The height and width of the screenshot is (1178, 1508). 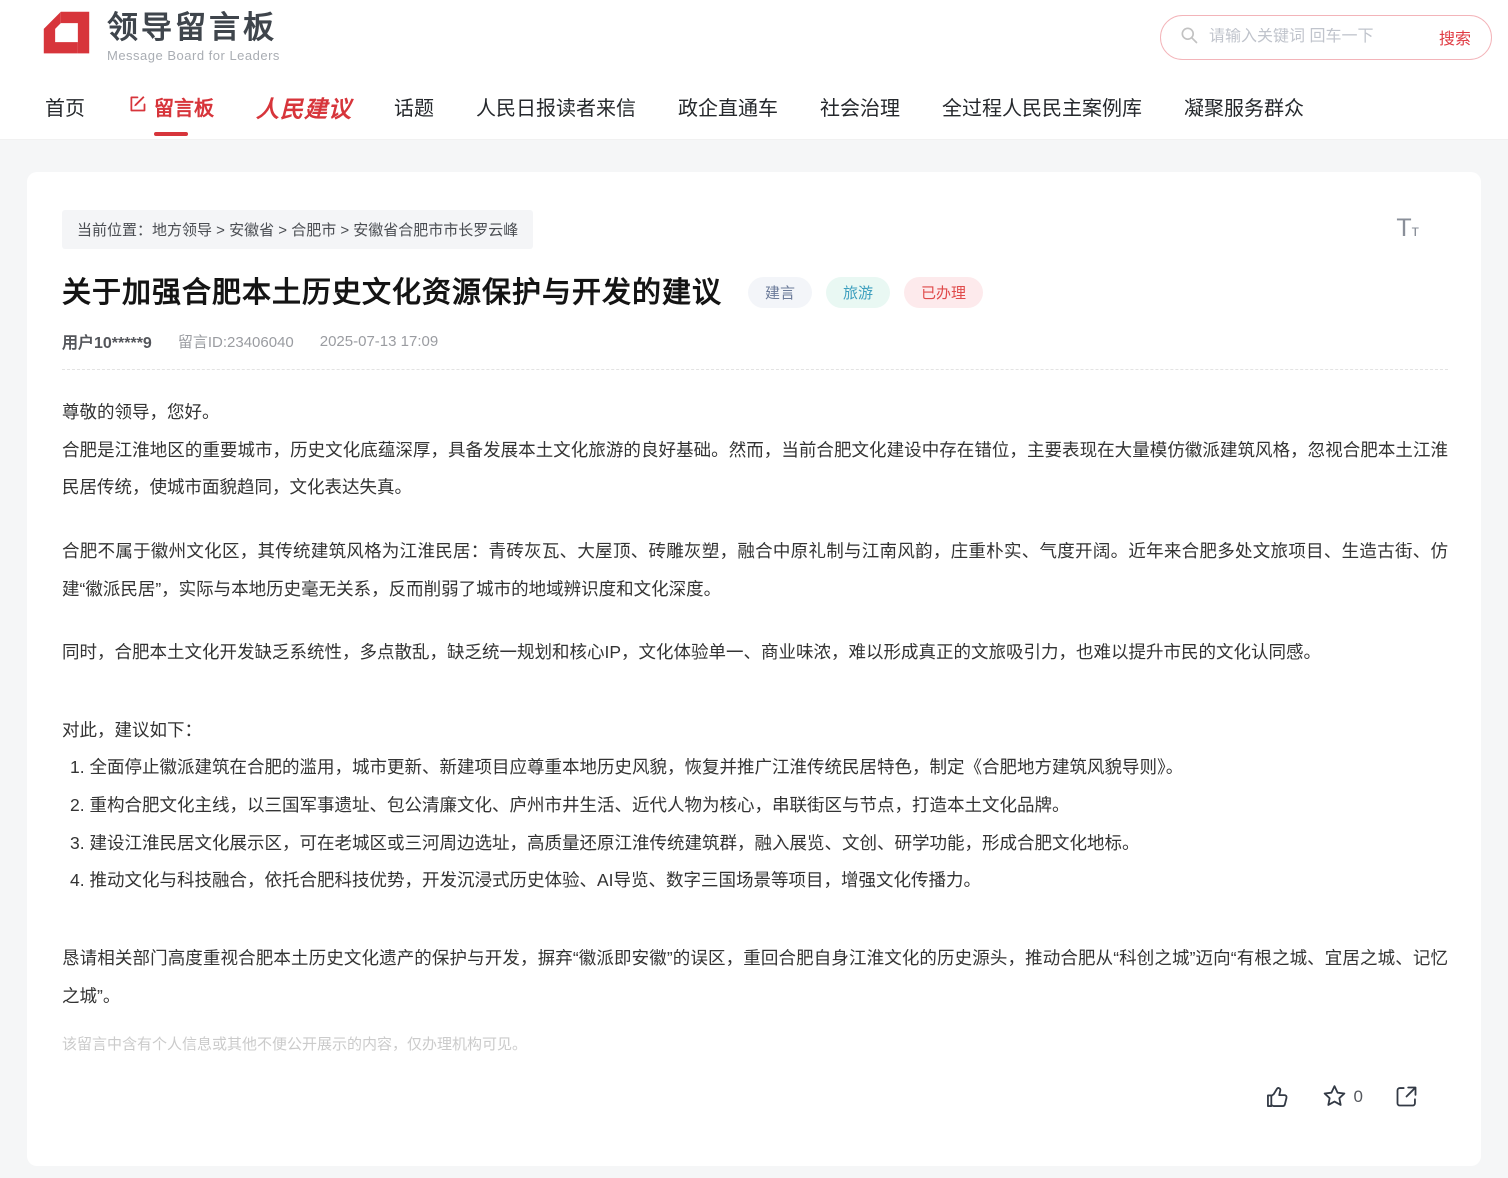 I want to click on logo-subtitle: Message Board for Leaders, so click(x=193, y=55).